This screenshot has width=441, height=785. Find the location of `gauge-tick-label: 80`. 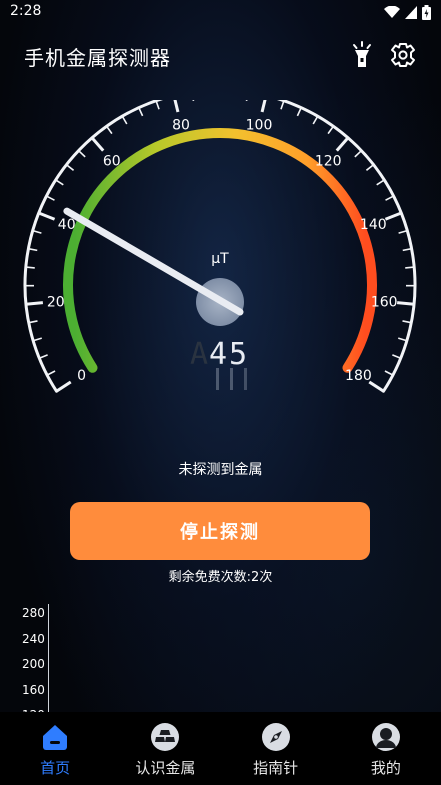

gauge-tick-label: 80 is located at coordinates (181, 126).